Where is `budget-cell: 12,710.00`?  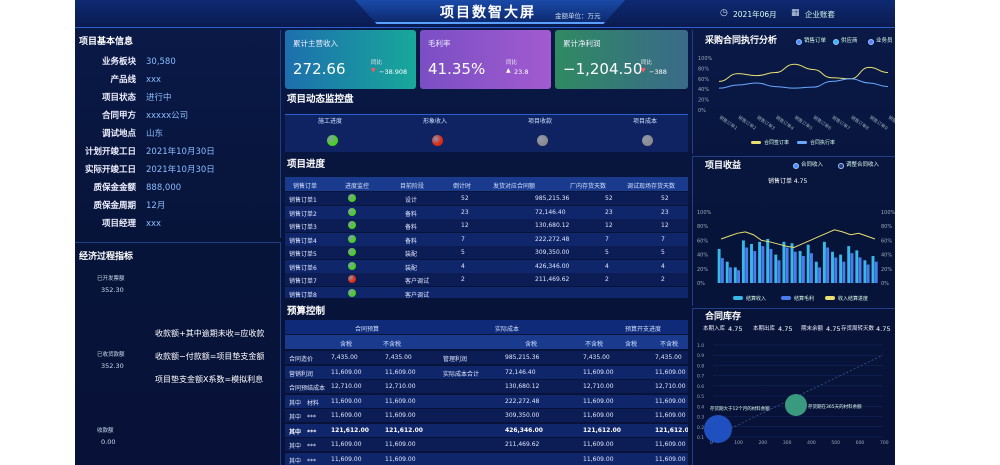
budget-cell: 12,710.00 is located at coordinates (598, 386).